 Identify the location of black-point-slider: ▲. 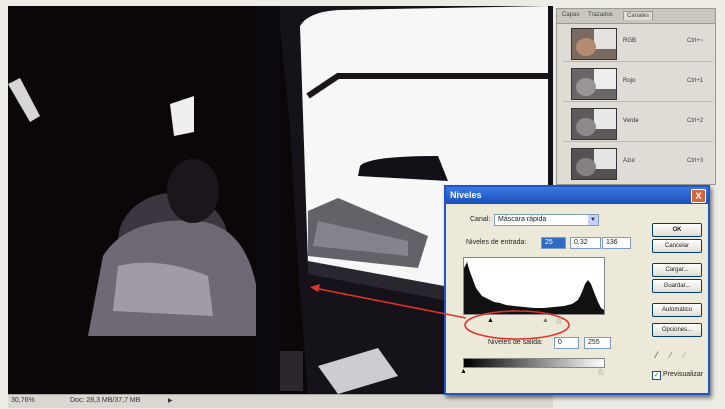
(490, 320).